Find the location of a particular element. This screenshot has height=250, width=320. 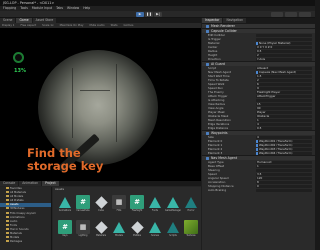

asset-label: Horror is located at coordinates (191, 210).